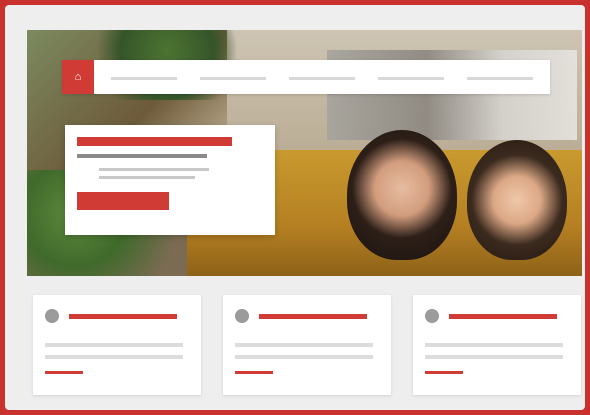 Image resolution: width=590 pixels, height=415 pixels. Describe the element at coordinates (142, 156) in the screenshot. I see `promo-subtitle` at that location.